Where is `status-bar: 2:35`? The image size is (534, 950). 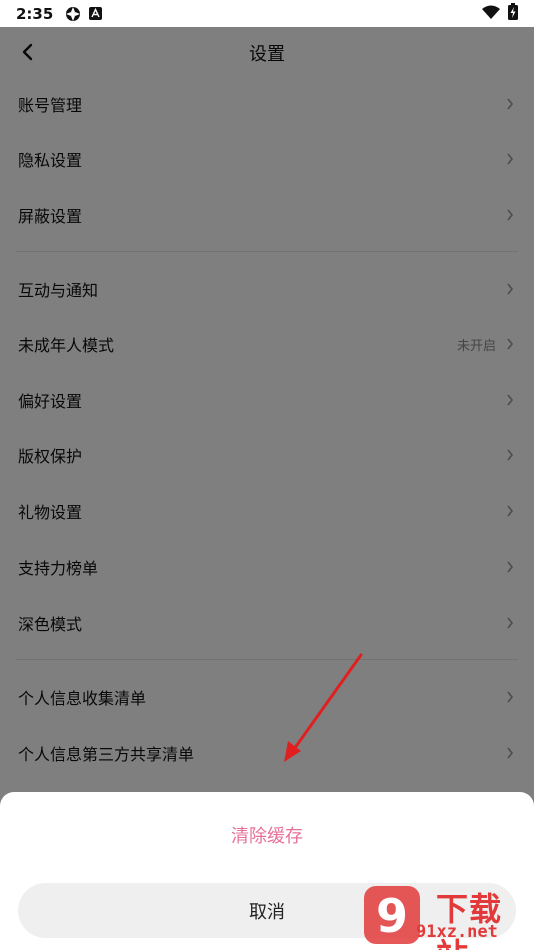 status-bar: 2:35 is located at coordinates (267, 13).